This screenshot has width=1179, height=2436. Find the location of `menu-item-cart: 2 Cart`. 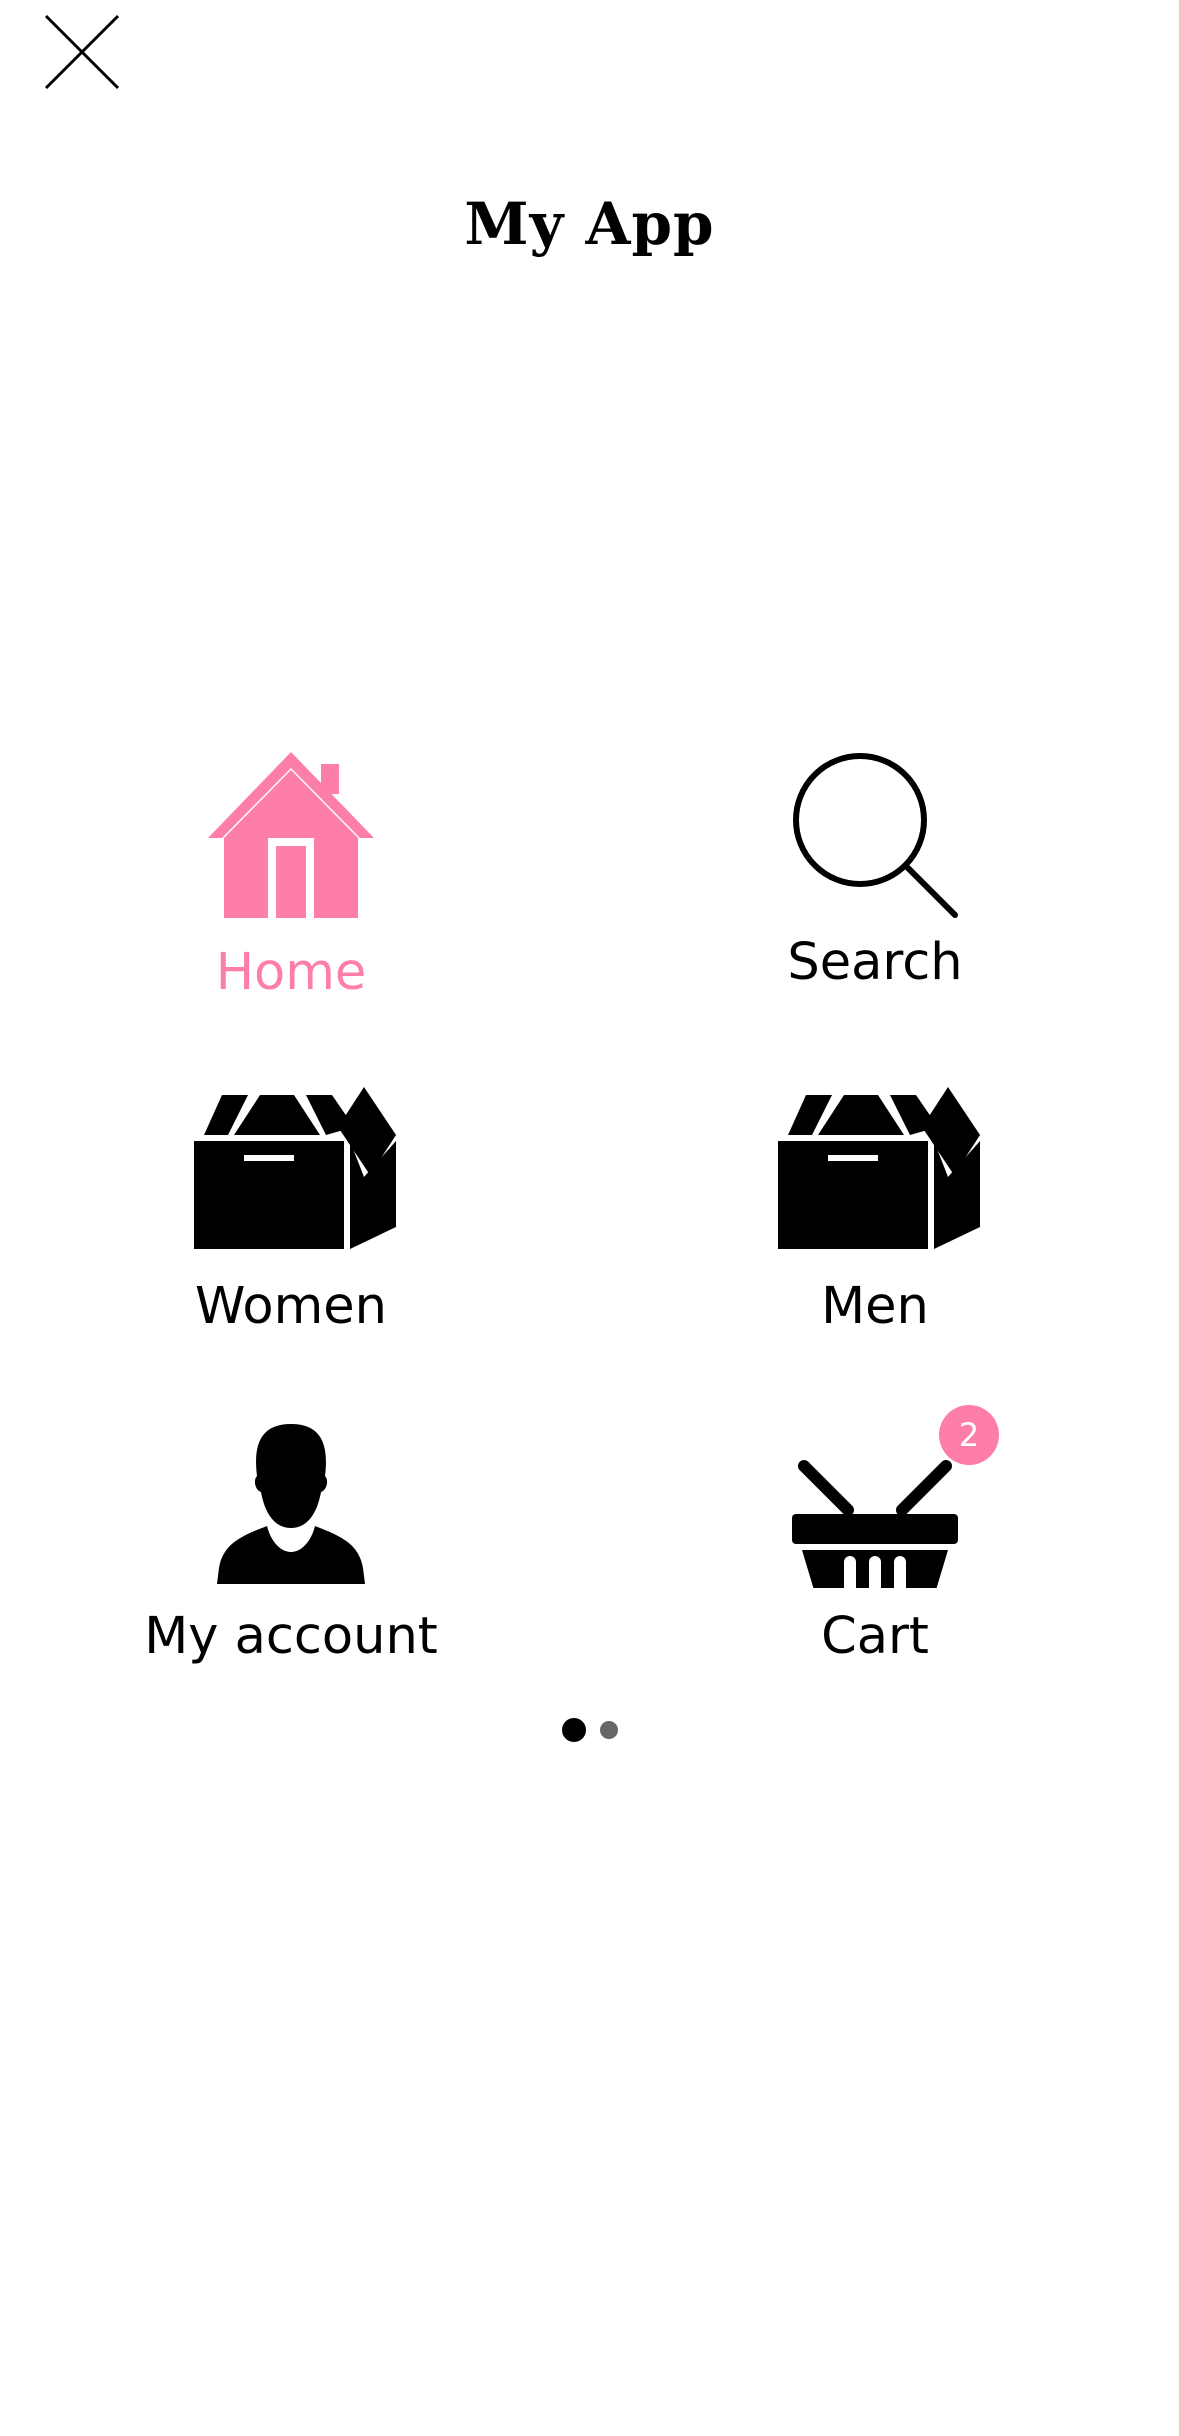

menu-item-cart: 2 Cart is located at coordinates (875, 1559).